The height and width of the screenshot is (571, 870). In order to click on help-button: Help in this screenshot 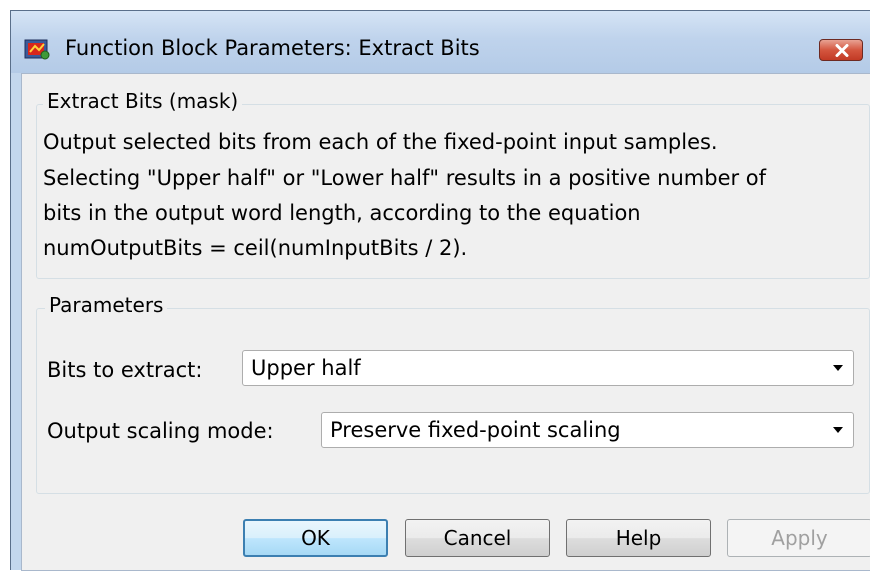, I will do `click(638, 538)`.